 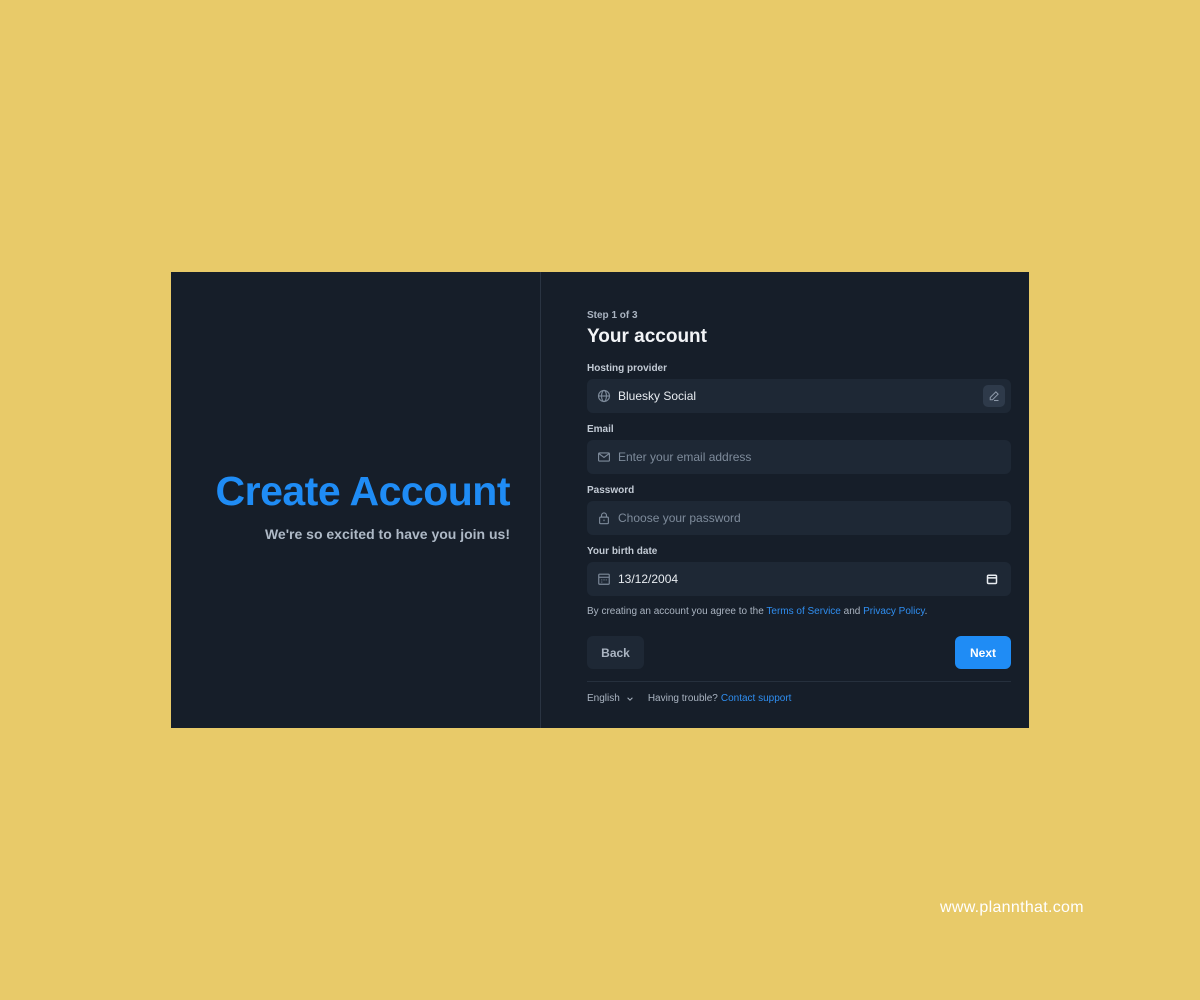 I want to click on contact-support-link: Contact support, so click(x=756, y=698).